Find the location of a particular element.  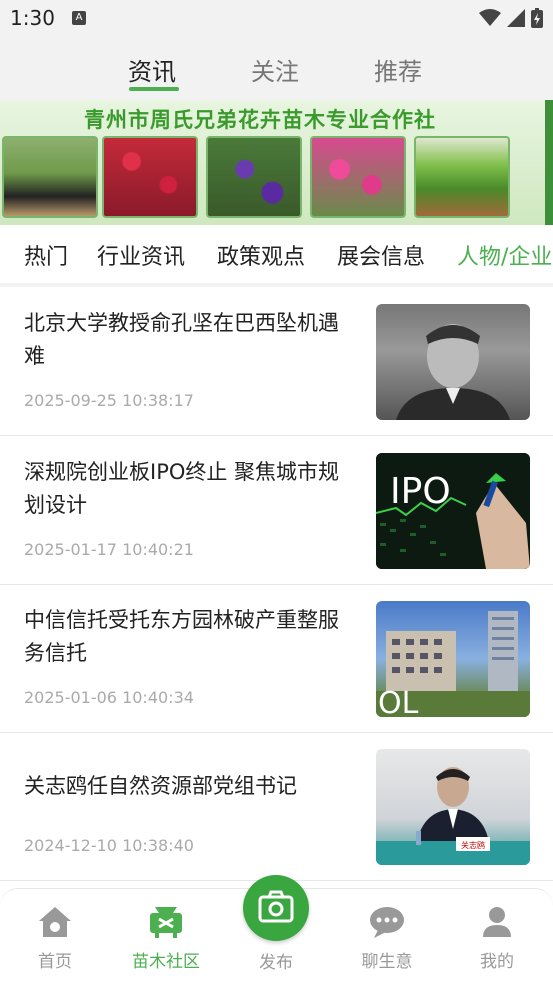

article-thumbnail: 关志鸥 is located at coordinates (453, 807).